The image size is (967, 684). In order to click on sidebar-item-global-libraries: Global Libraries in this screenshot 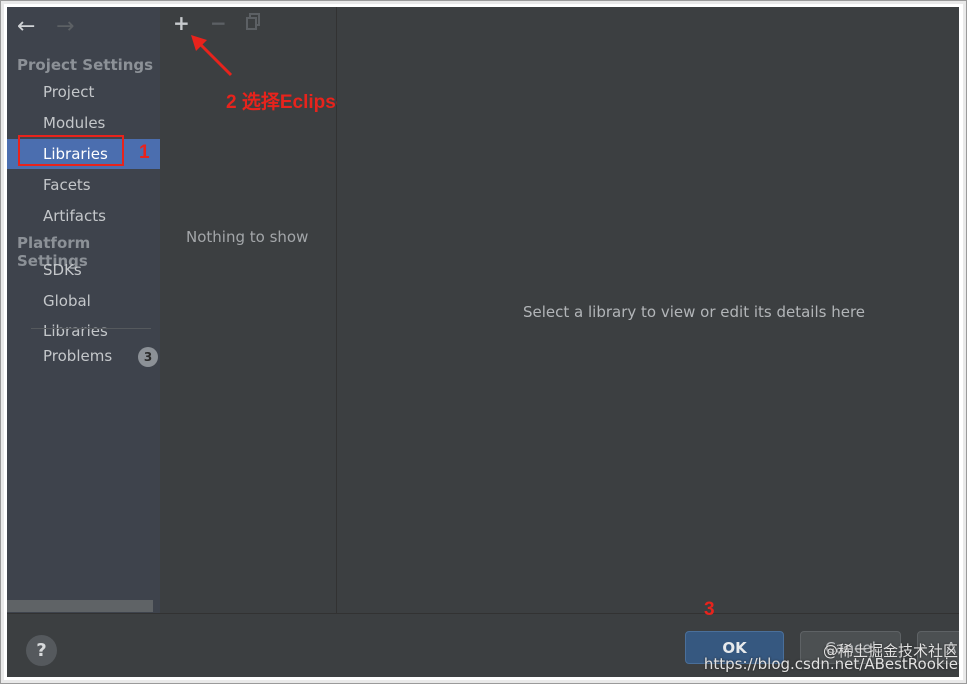, I will do `click(83, 313)`.